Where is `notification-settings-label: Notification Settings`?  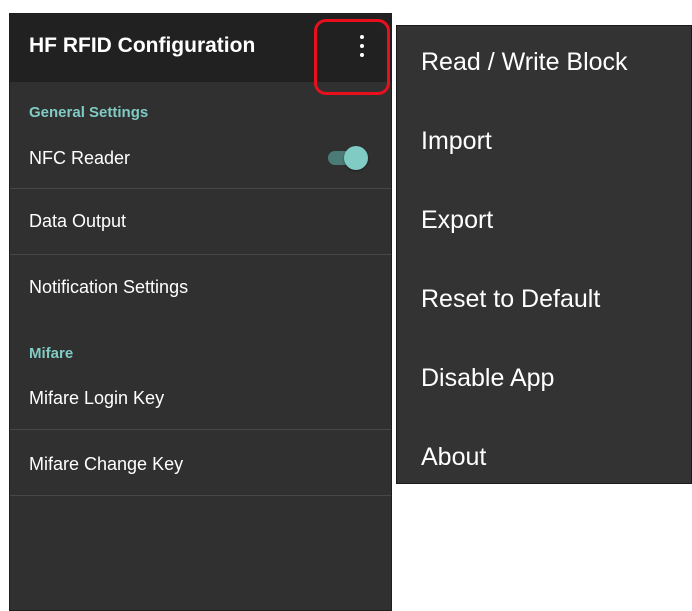 notification-settings-label: Notification Settings is located at coordinates (109, 287).